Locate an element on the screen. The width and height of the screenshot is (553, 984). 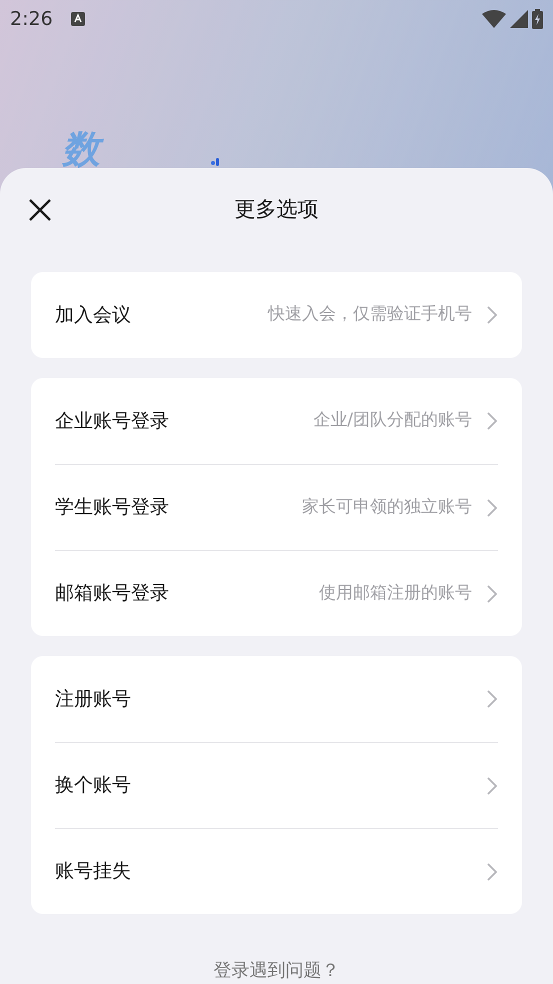
help-link: 登录遇到问题？ is located at coordinates (277, 970).